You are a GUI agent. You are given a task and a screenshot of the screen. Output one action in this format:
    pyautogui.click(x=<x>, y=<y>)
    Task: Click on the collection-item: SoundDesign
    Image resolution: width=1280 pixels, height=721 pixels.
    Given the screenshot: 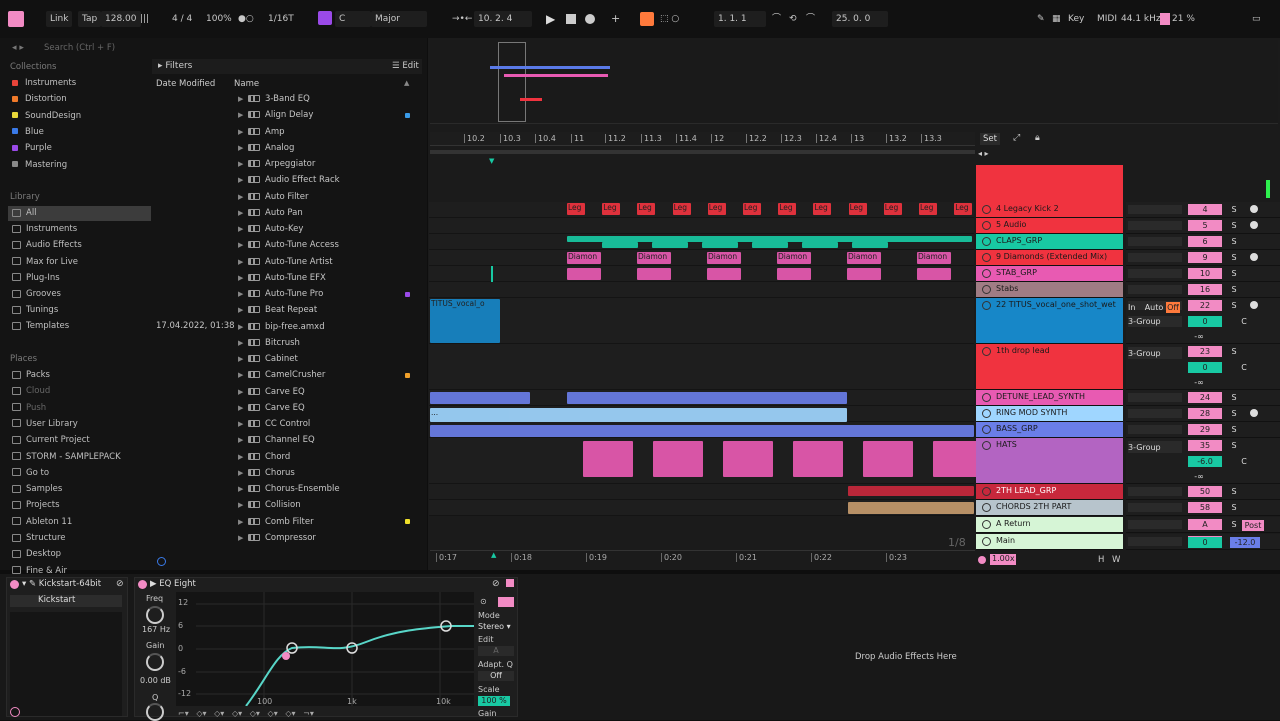 What is the action you would take?
    pyautogui.click(x=46, y=116)
    